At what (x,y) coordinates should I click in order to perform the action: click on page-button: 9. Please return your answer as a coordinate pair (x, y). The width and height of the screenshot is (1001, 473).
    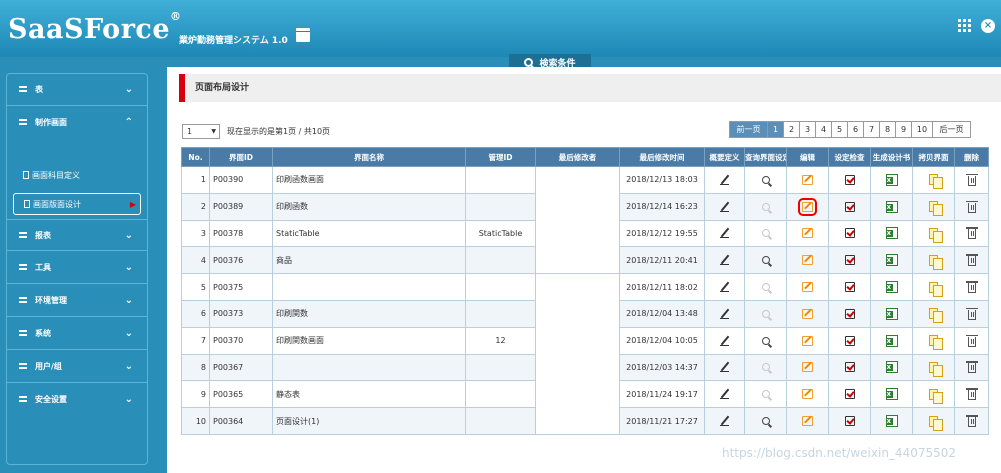
    Looking at the image, I should click on (903, 129).